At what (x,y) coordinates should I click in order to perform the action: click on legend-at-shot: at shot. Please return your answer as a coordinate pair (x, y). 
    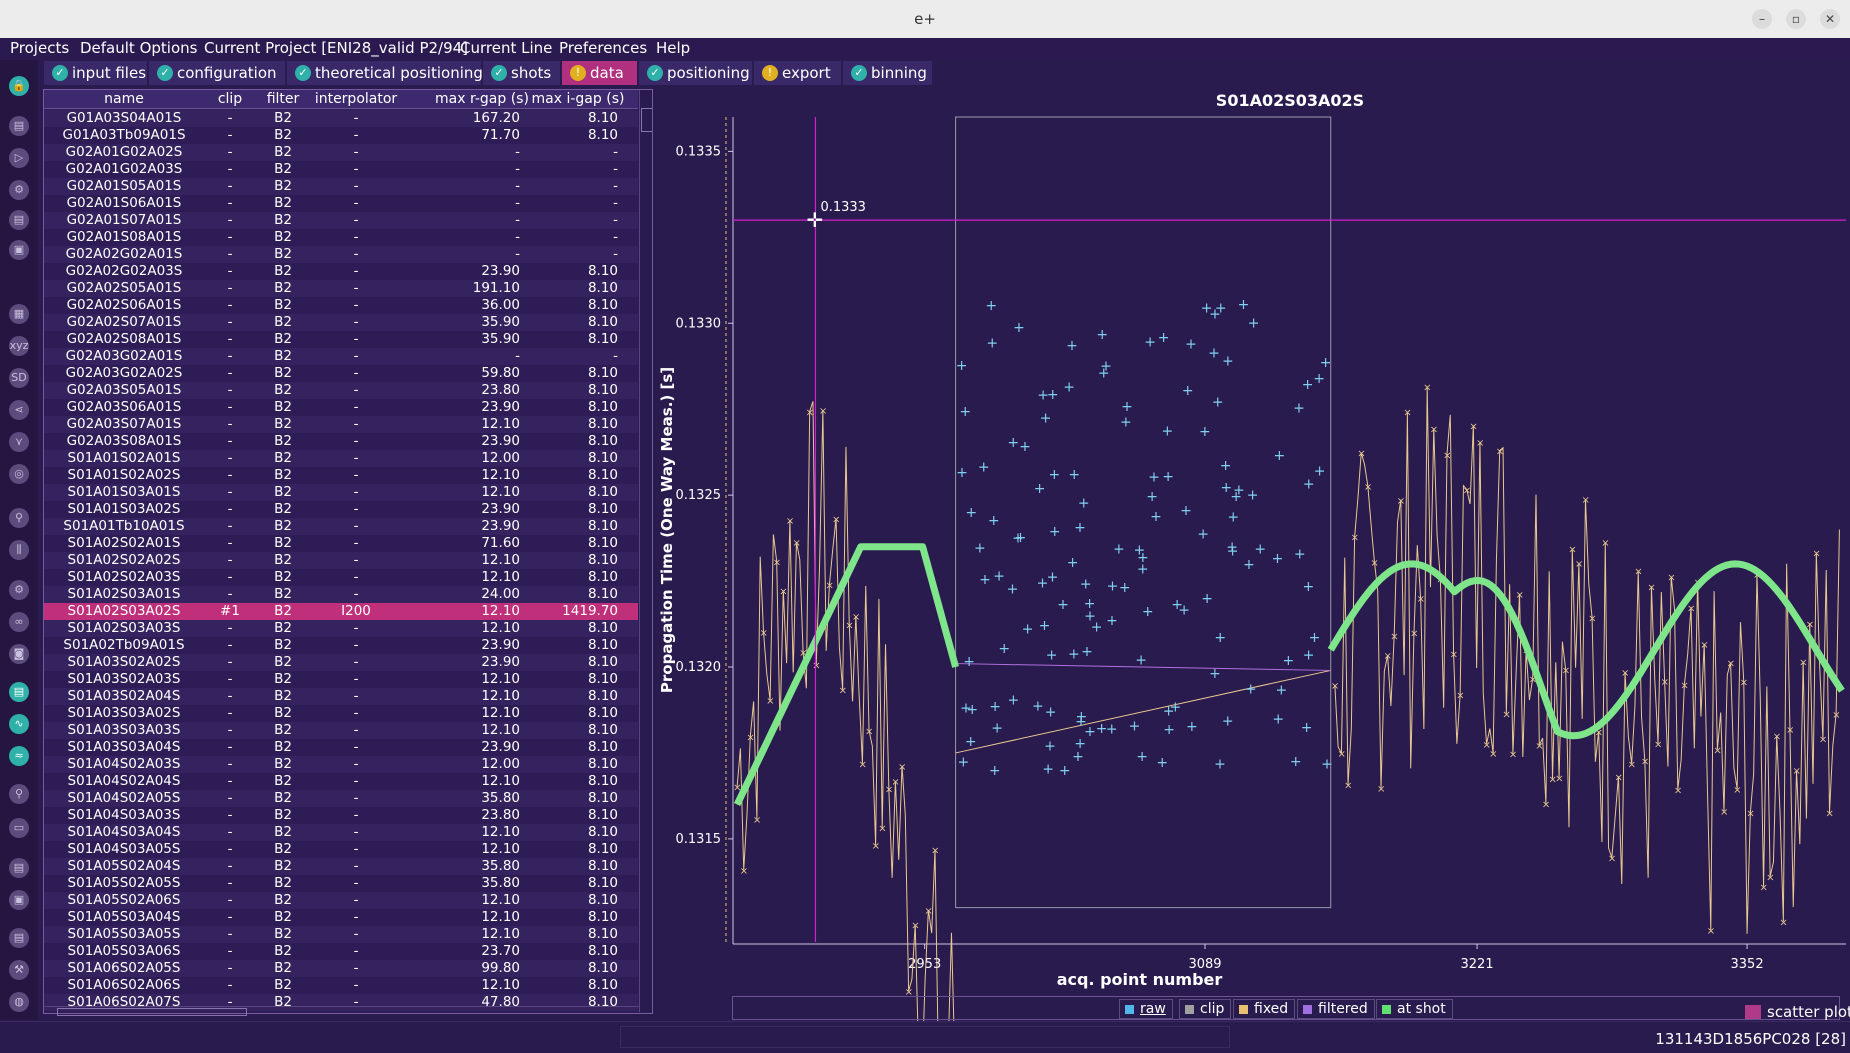
    Looking at the image, I should click on (1414, 1009).